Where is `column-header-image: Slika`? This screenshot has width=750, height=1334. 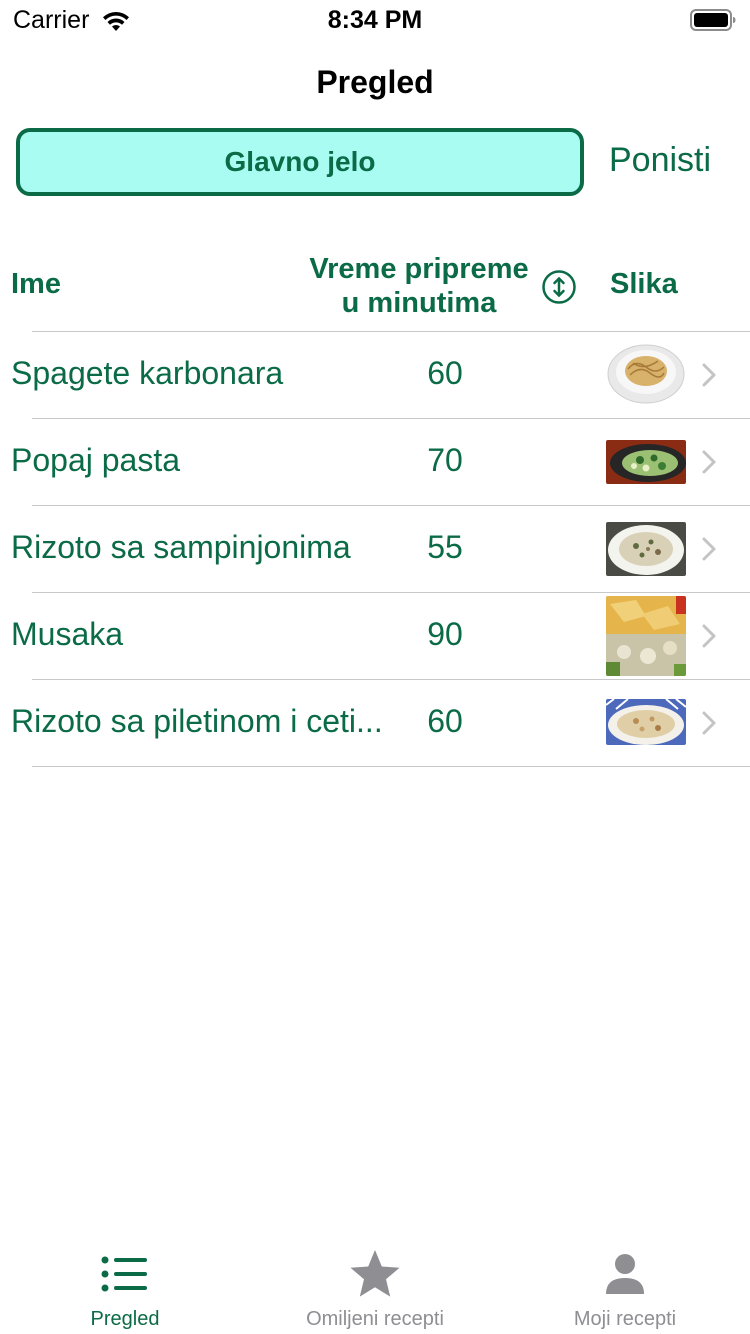
column-header-image: Slika is located at coordinates (644, 284).